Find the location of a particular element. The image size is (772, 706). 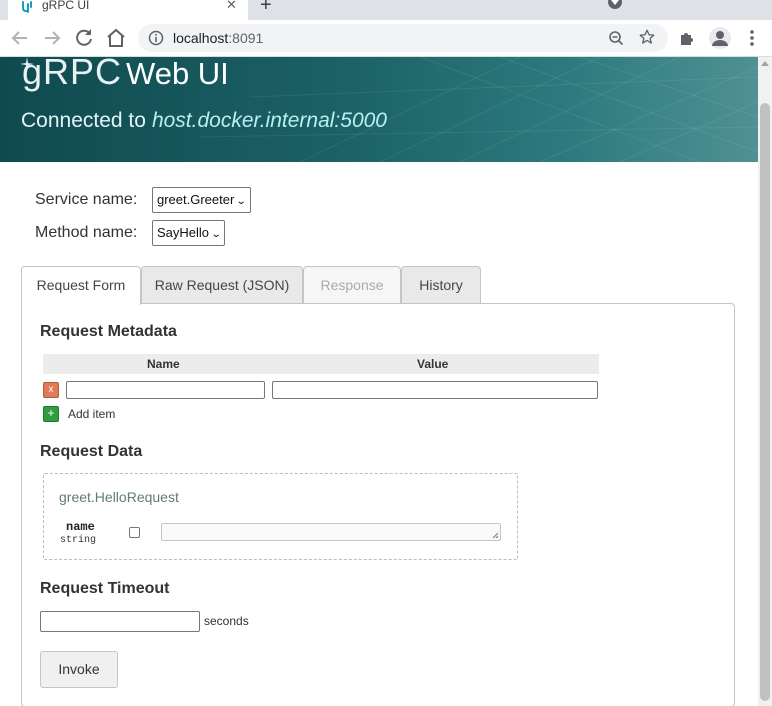

metadata-name-input is located at coordinates (165, 390).